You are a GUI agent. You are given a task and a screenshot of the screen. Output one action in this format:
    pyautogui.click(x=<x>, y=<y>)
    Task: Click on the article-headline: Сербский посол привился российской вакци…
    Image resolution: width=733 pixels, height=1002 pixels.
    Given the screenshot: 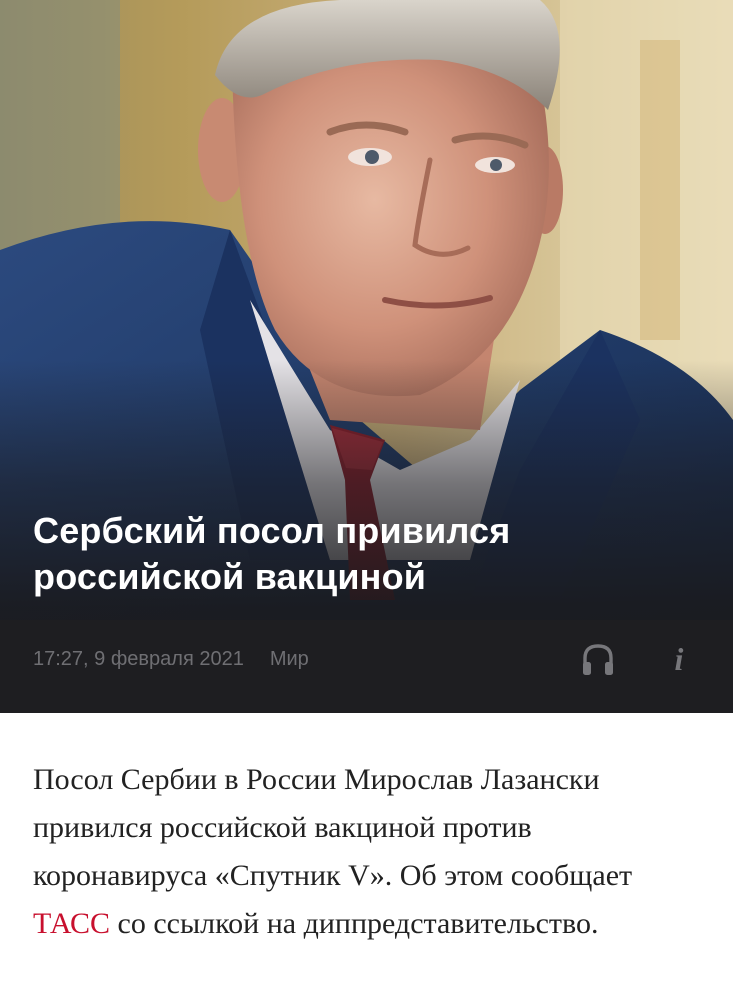 What is the action you would take?
    pyautogui.click(x=272, y=553)
    